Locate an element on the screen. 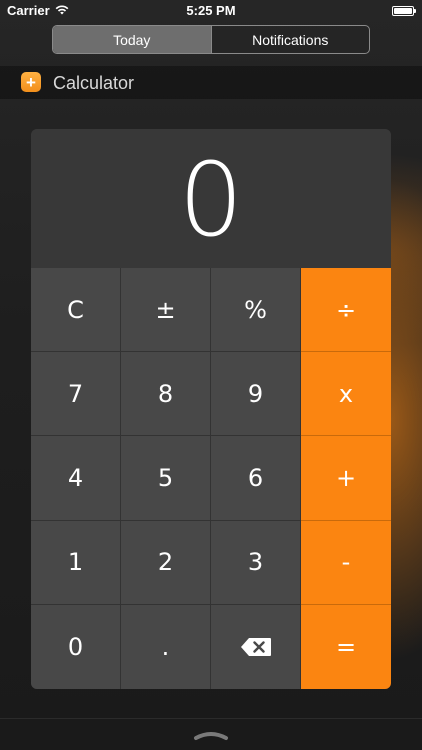 This screenshot has width=422, height=750. key-plus-minus: ± is located at coordinates (166, 310).